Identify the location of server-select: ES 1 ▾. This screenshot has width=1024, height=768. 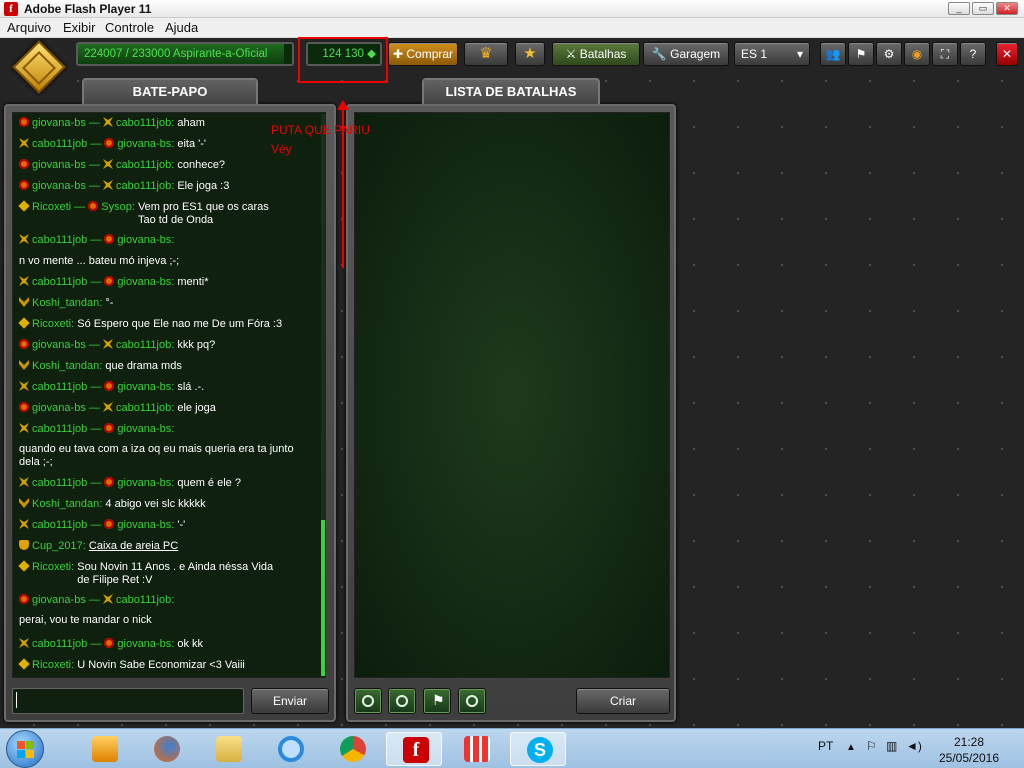
(772, 54).